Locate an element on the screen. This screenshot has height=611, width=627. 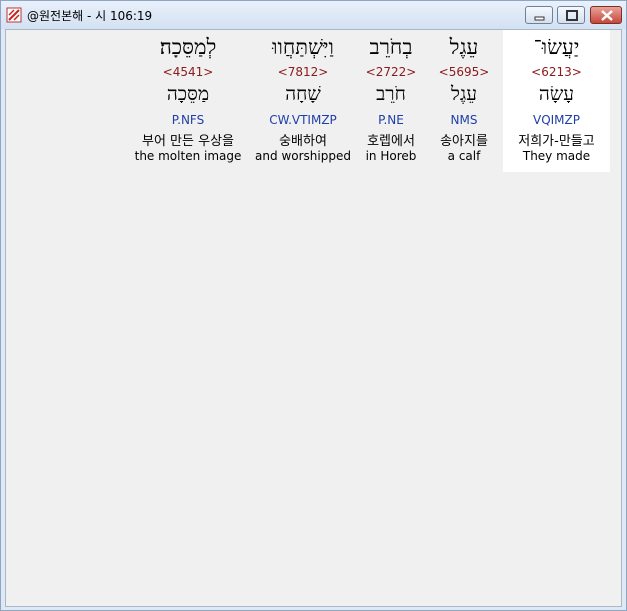
parse-code: CW.VTIMZP is located at coordinates (303, 120).